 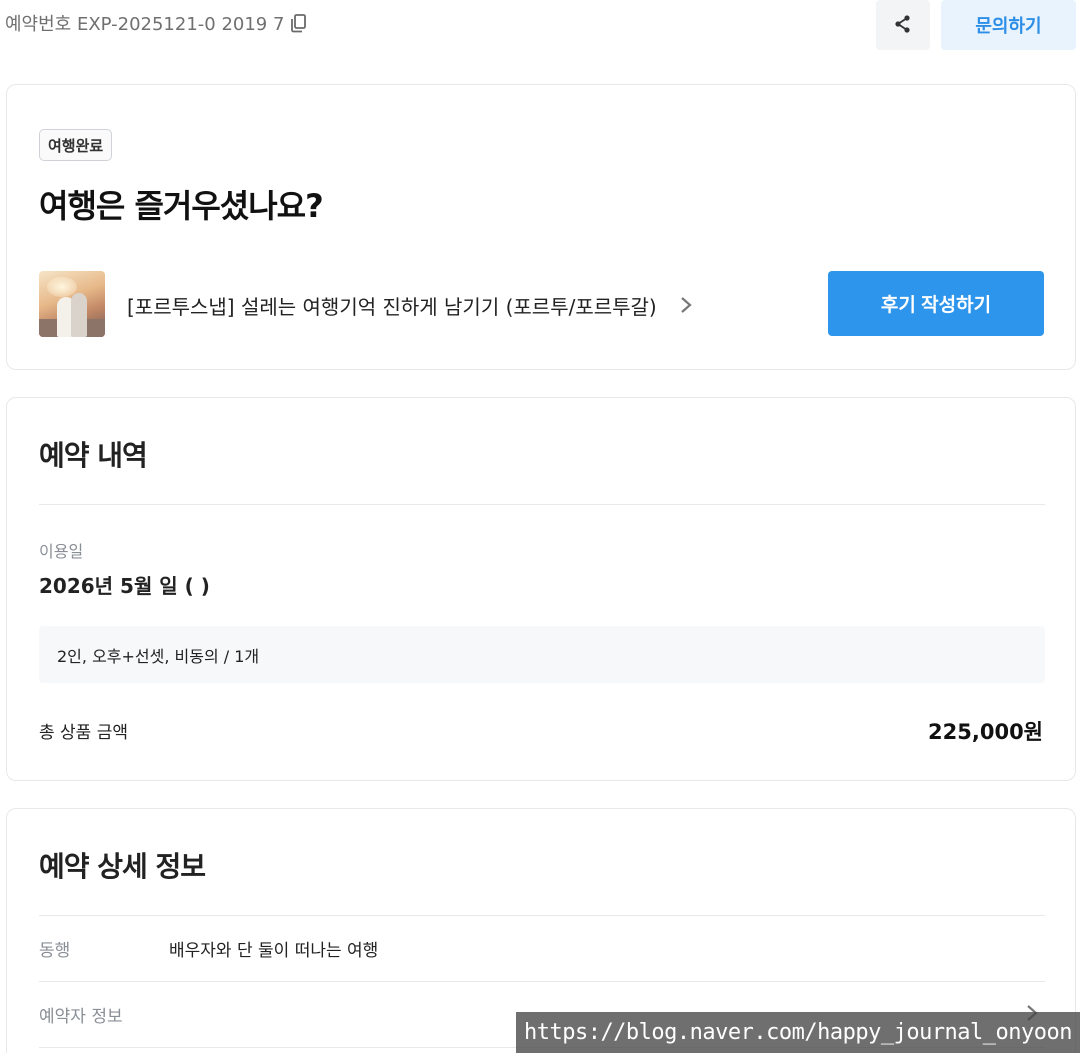 What do you see at coordinates (542, 504) in the screenshot?
I see `divider` at bounding box center [542, 504].